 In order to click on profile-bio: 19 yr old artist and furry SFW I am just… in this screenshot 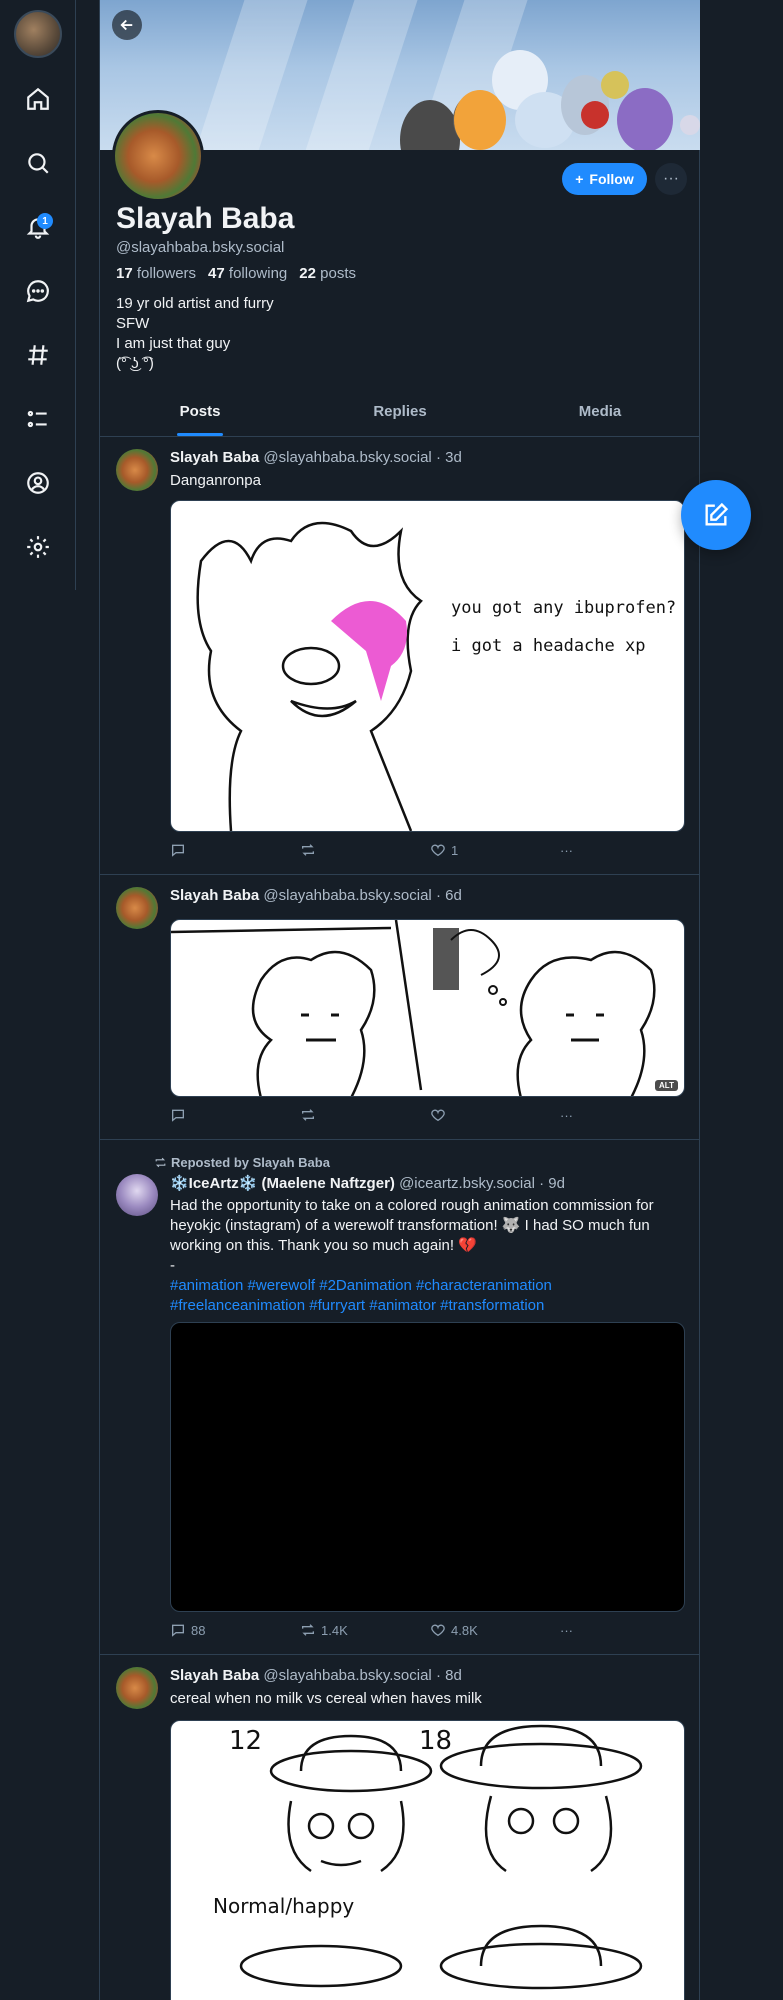, I will do `click(195, 333)`.